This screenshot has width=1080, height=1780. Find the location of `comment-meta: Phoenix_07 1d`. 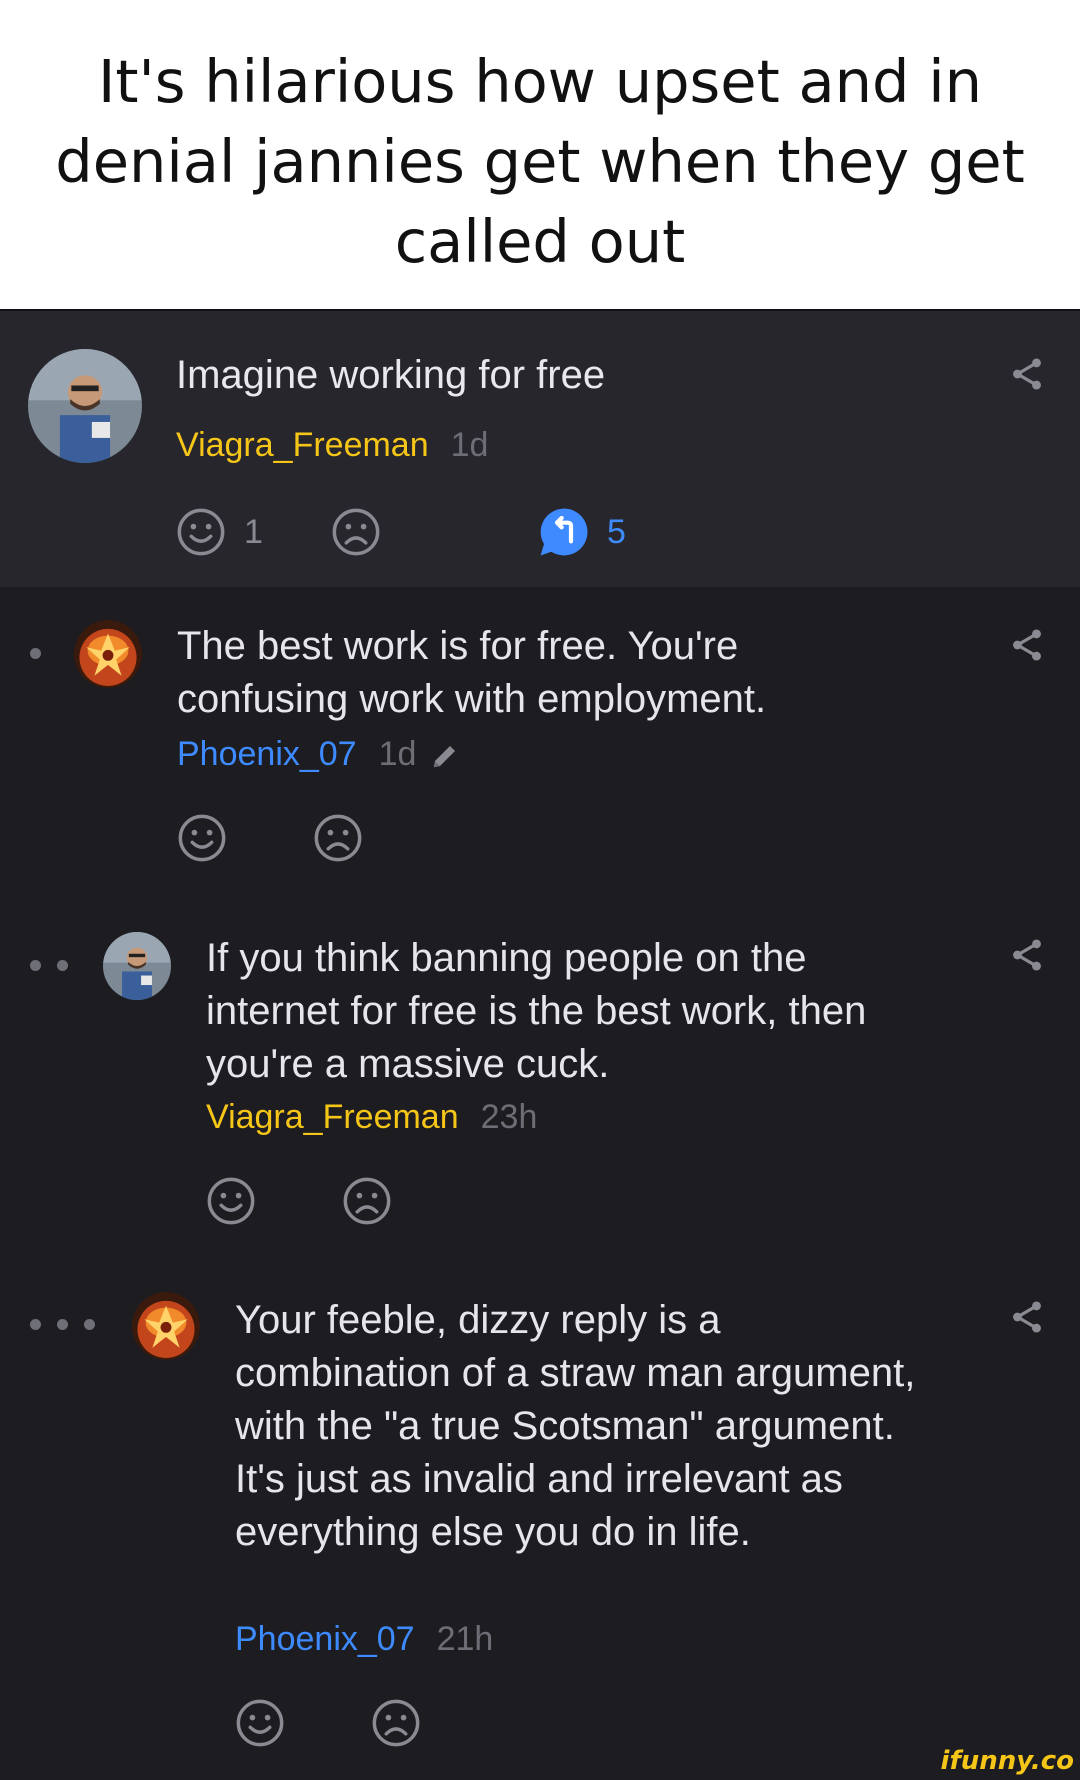

comment-meta: Phoenix_07 1d is located at coordinates (318, 754).